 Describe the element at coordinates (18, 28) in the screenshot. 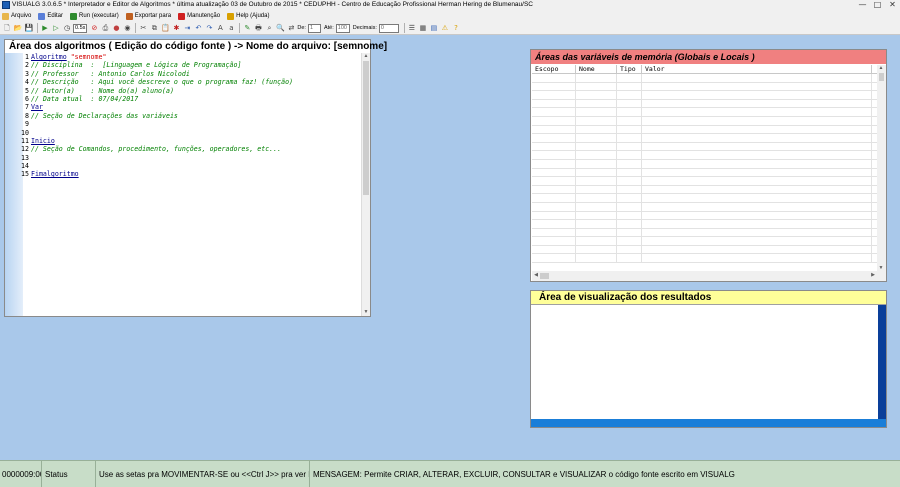

I see `open-file-icon: 📂` at that location.